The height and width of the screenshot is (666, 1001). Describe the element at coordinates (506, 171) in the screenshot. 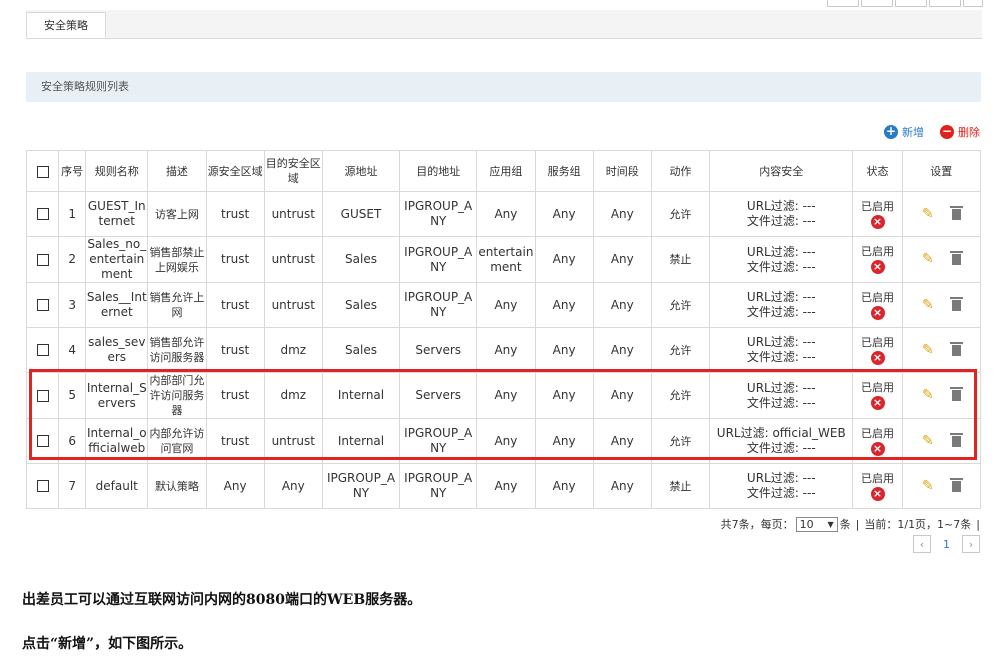

I see `column-header: 应用组` at that location.